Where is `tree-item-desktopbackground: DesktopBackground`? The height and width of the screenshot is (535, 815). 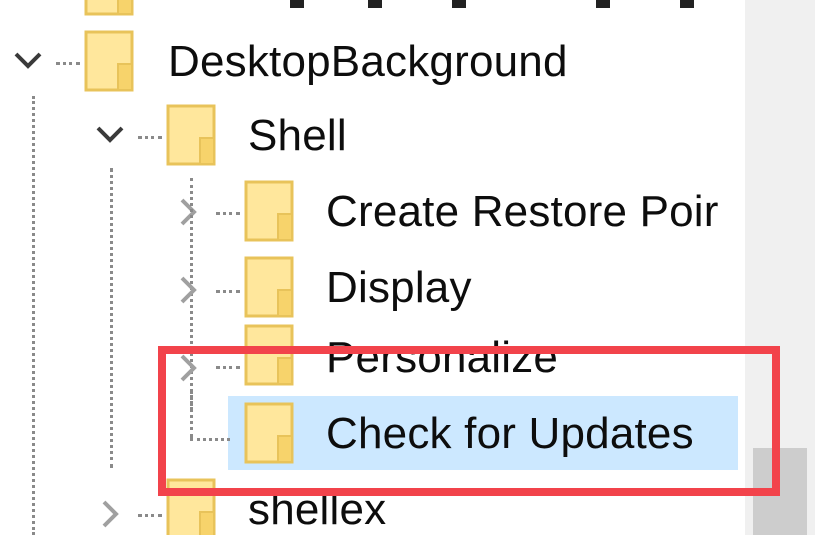 tree-item-desktopbackground: DesktopBackground is located at coordinates (368, 62).